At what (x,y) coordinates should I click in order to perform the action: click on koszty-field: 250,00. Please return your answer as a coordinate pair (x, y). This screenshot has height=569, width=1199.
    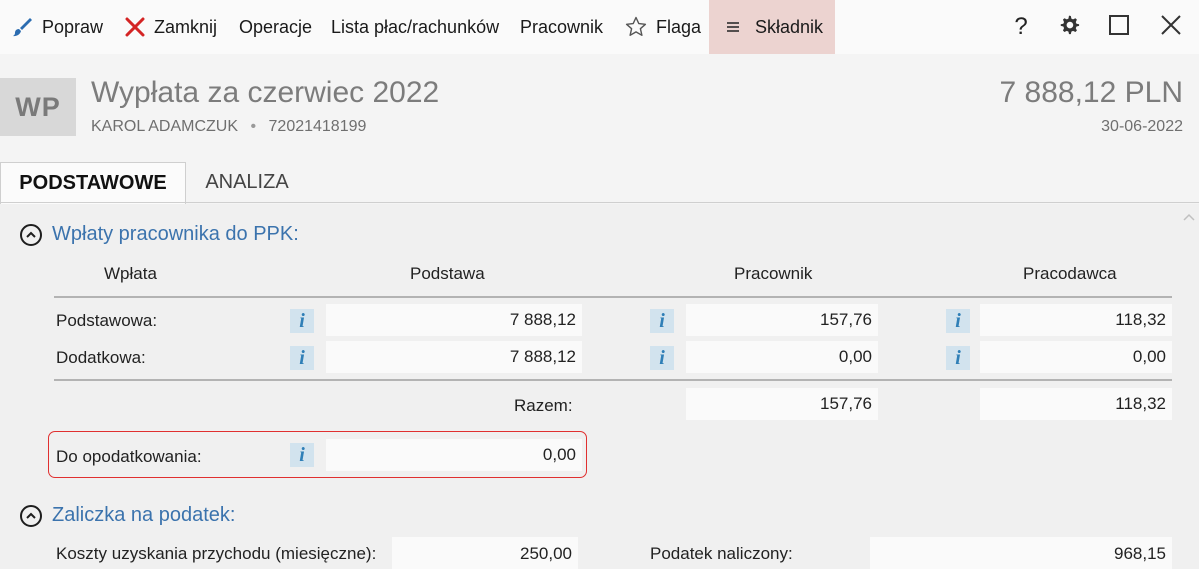
    Looking at the image, I should click on (485, 553).